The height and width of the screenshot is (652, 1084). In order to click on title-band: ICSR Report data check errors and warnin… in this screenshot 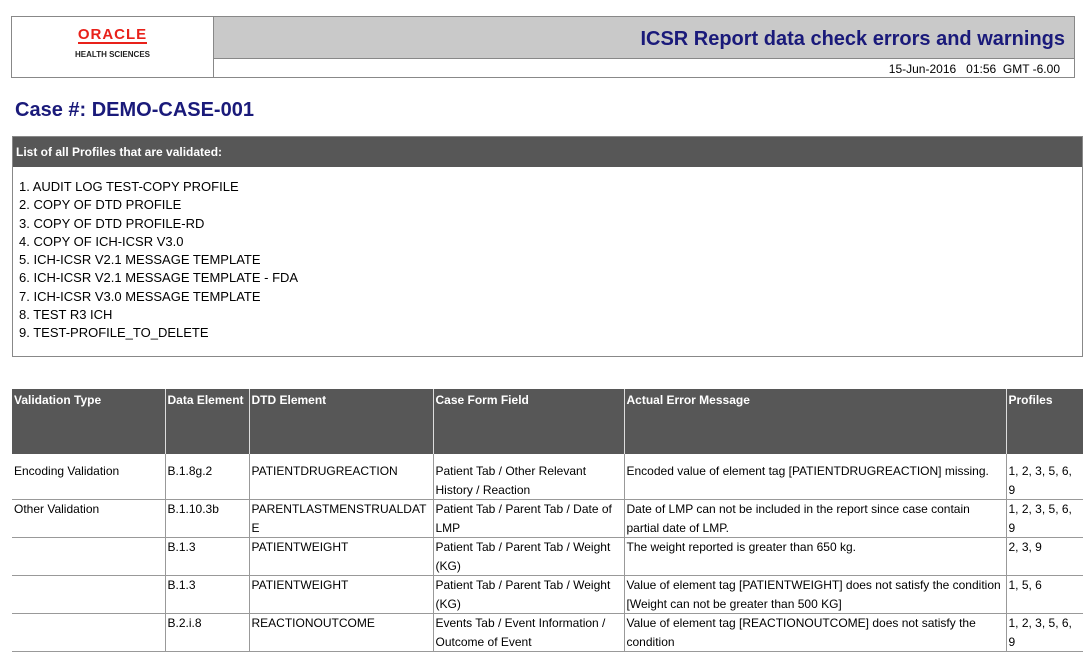, I will do `click(644, 38)`.